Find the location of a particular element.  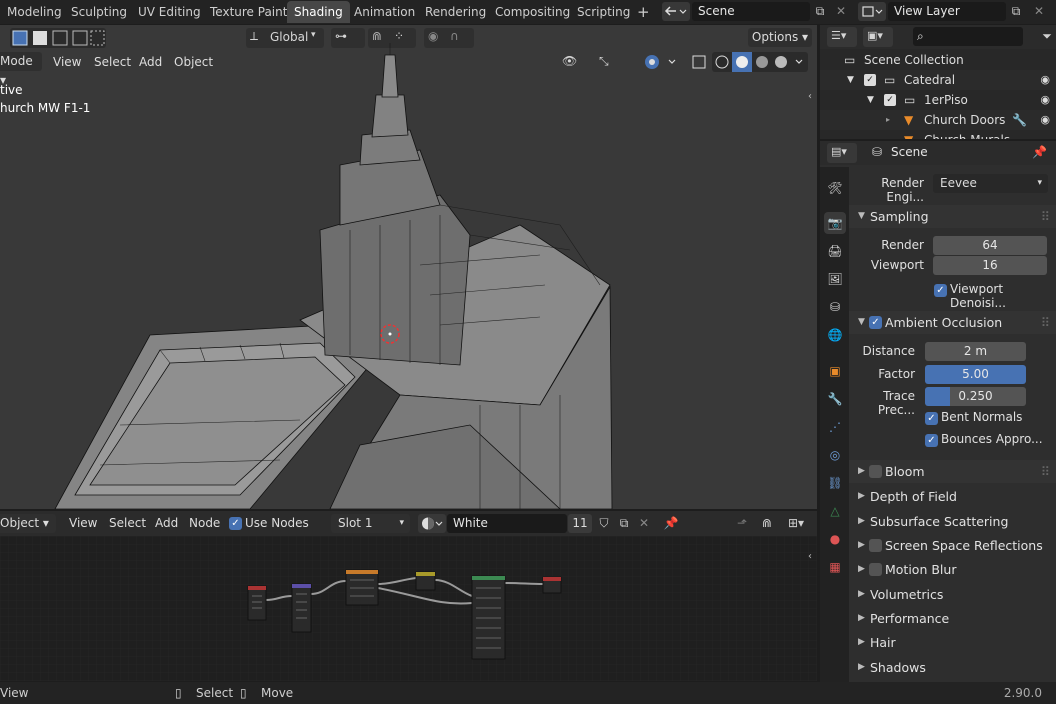

scene-name-field: Scene is located at coordinates (751, 11).